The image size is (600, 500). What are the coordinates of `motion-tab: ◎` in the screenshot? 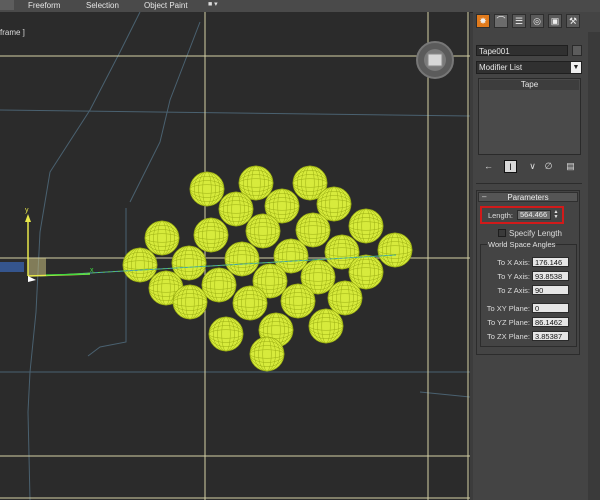 It's located at (537, 21).